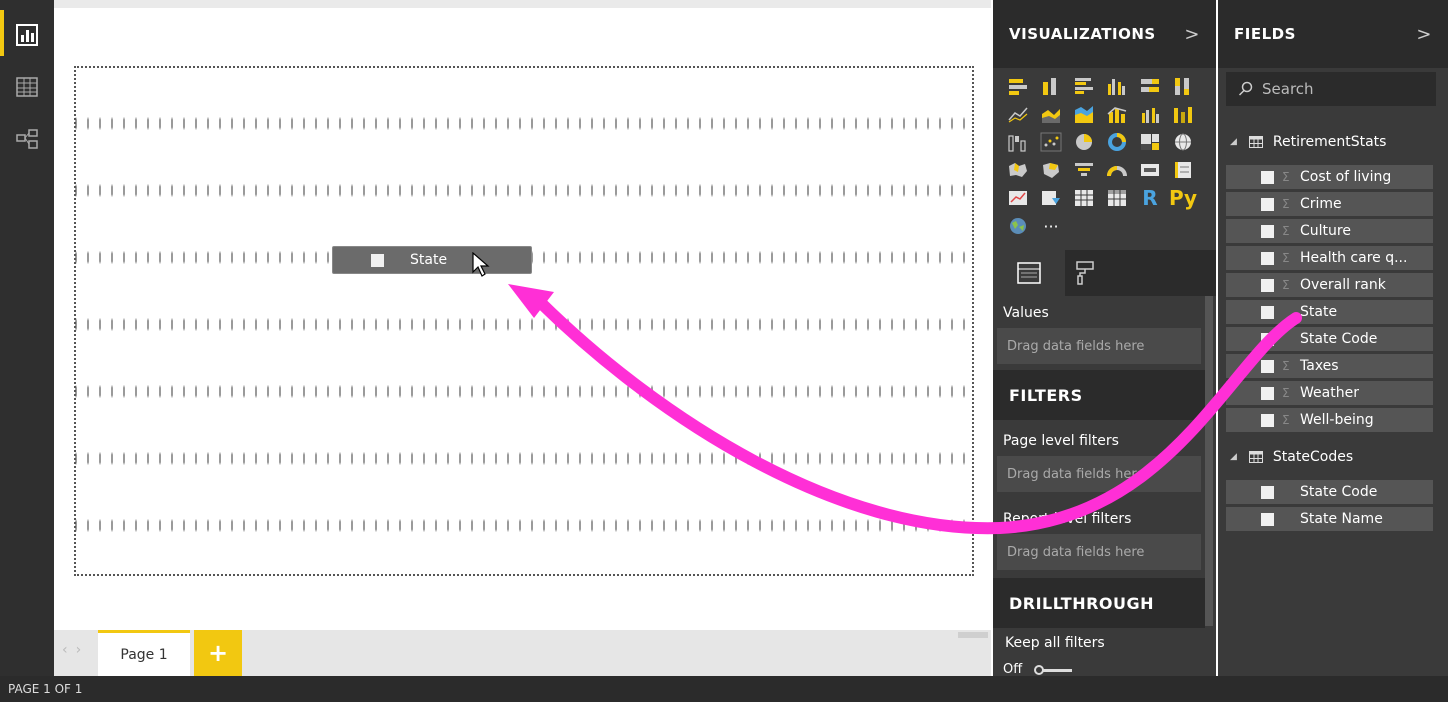 The width and height of the screenshot is (1448, 702). Describe the element at coordinates (1099, 552) in the screenshot. I see `report-filters-drop-zone: Drag data fields here` at that location.